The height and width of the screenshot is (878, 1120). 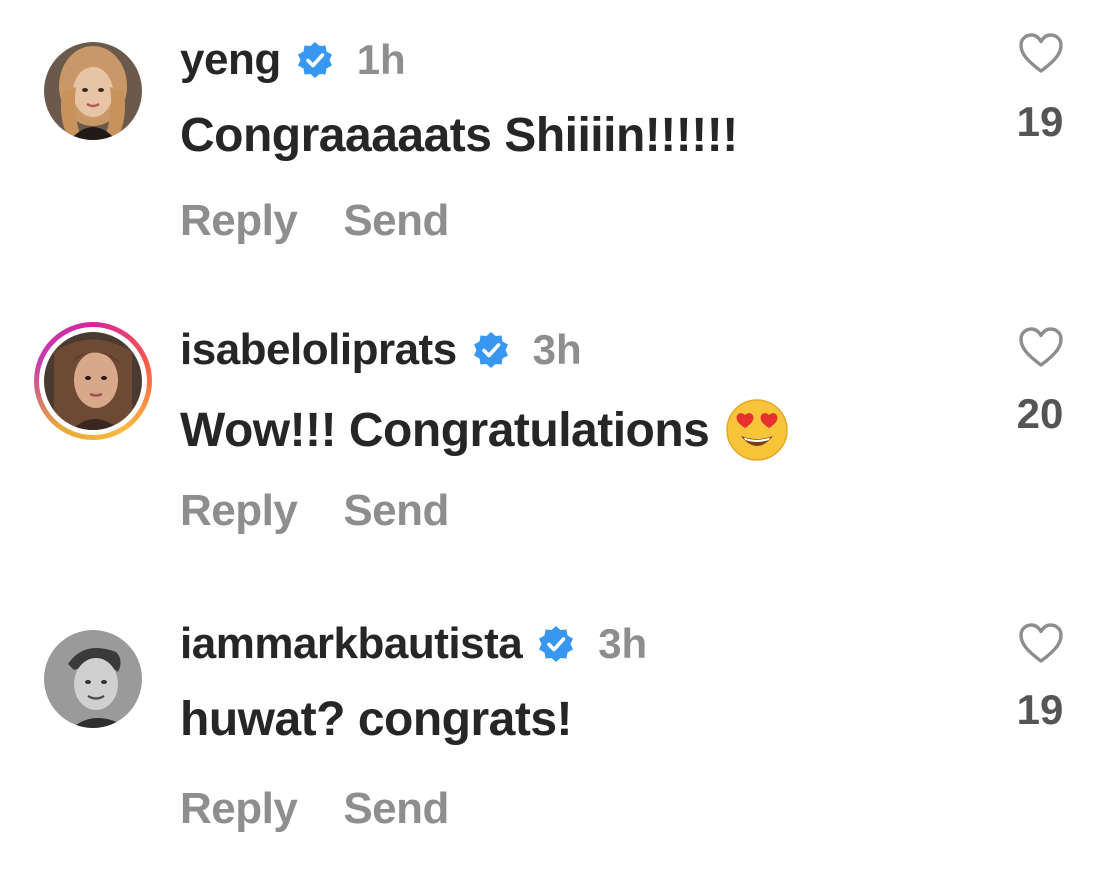 I want to click on username: isabeloliprats, so click(x=318, y=350).